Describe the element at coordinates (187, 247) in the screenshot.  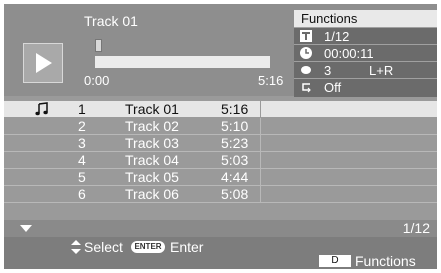
I see `enter-hint: Enter` at that location.